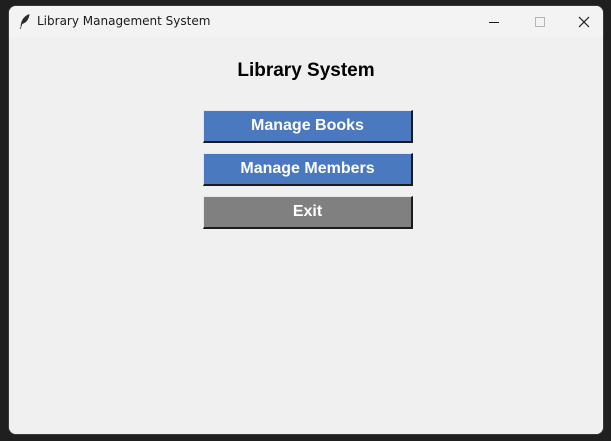  What do you see at coordinates (306, 21) in the screenshot?
I see `title-bar: Library Management System` at bounding box center [306, 21].